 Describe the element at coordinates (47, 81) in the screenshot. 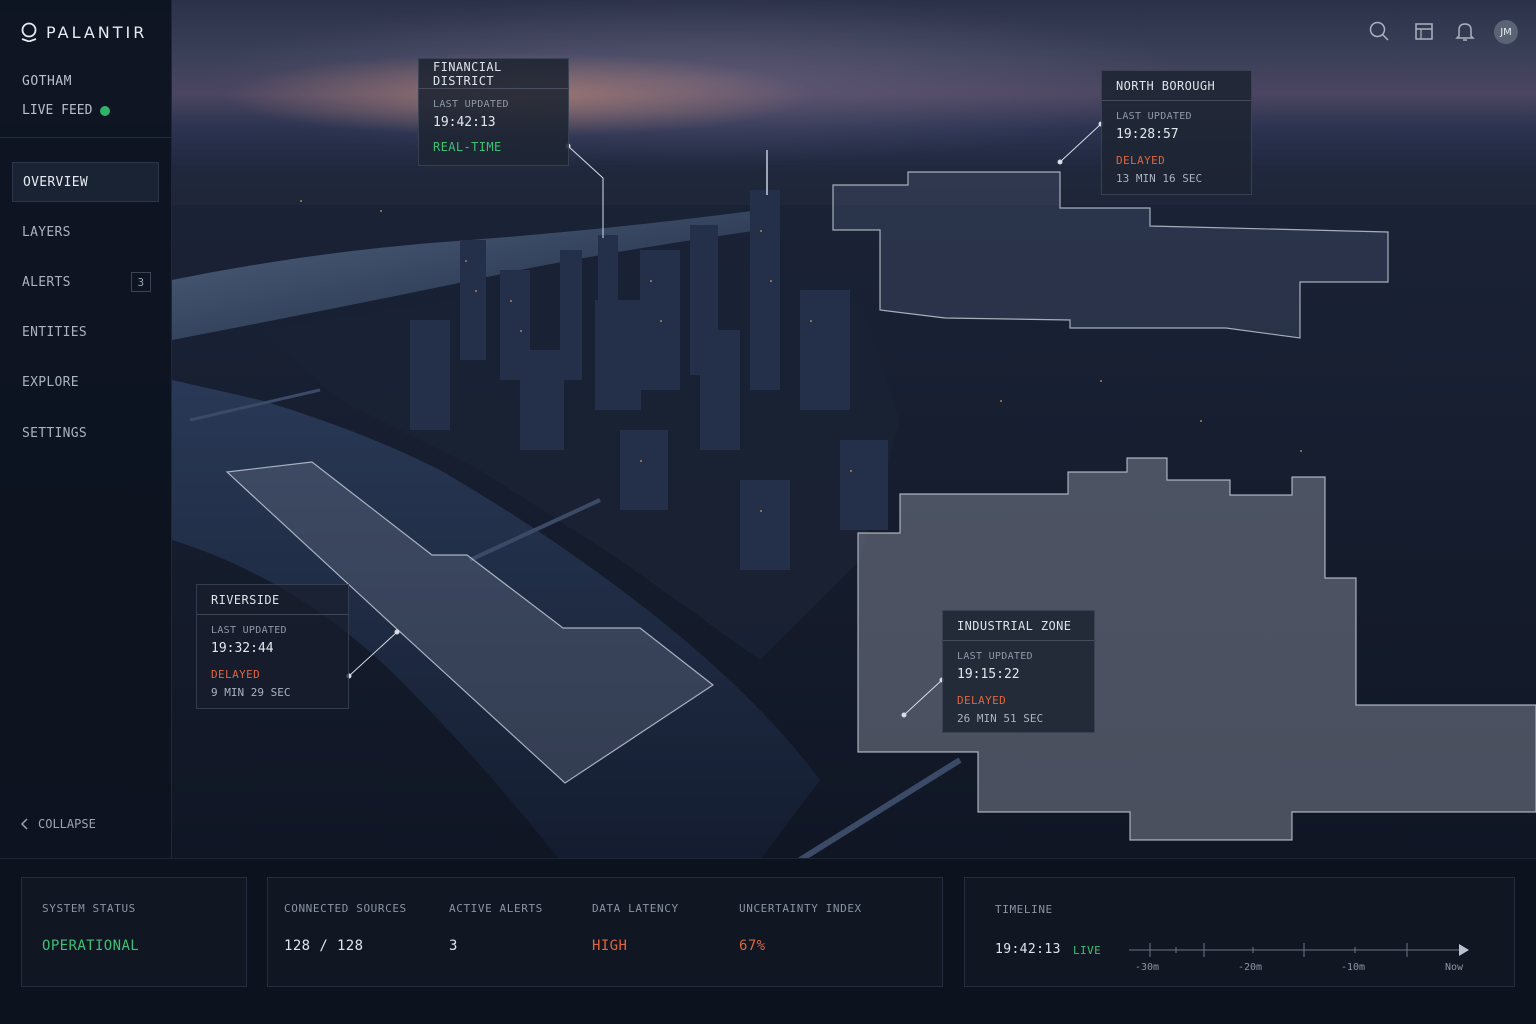

I see `workspace-name: GOTHAM` at that location.